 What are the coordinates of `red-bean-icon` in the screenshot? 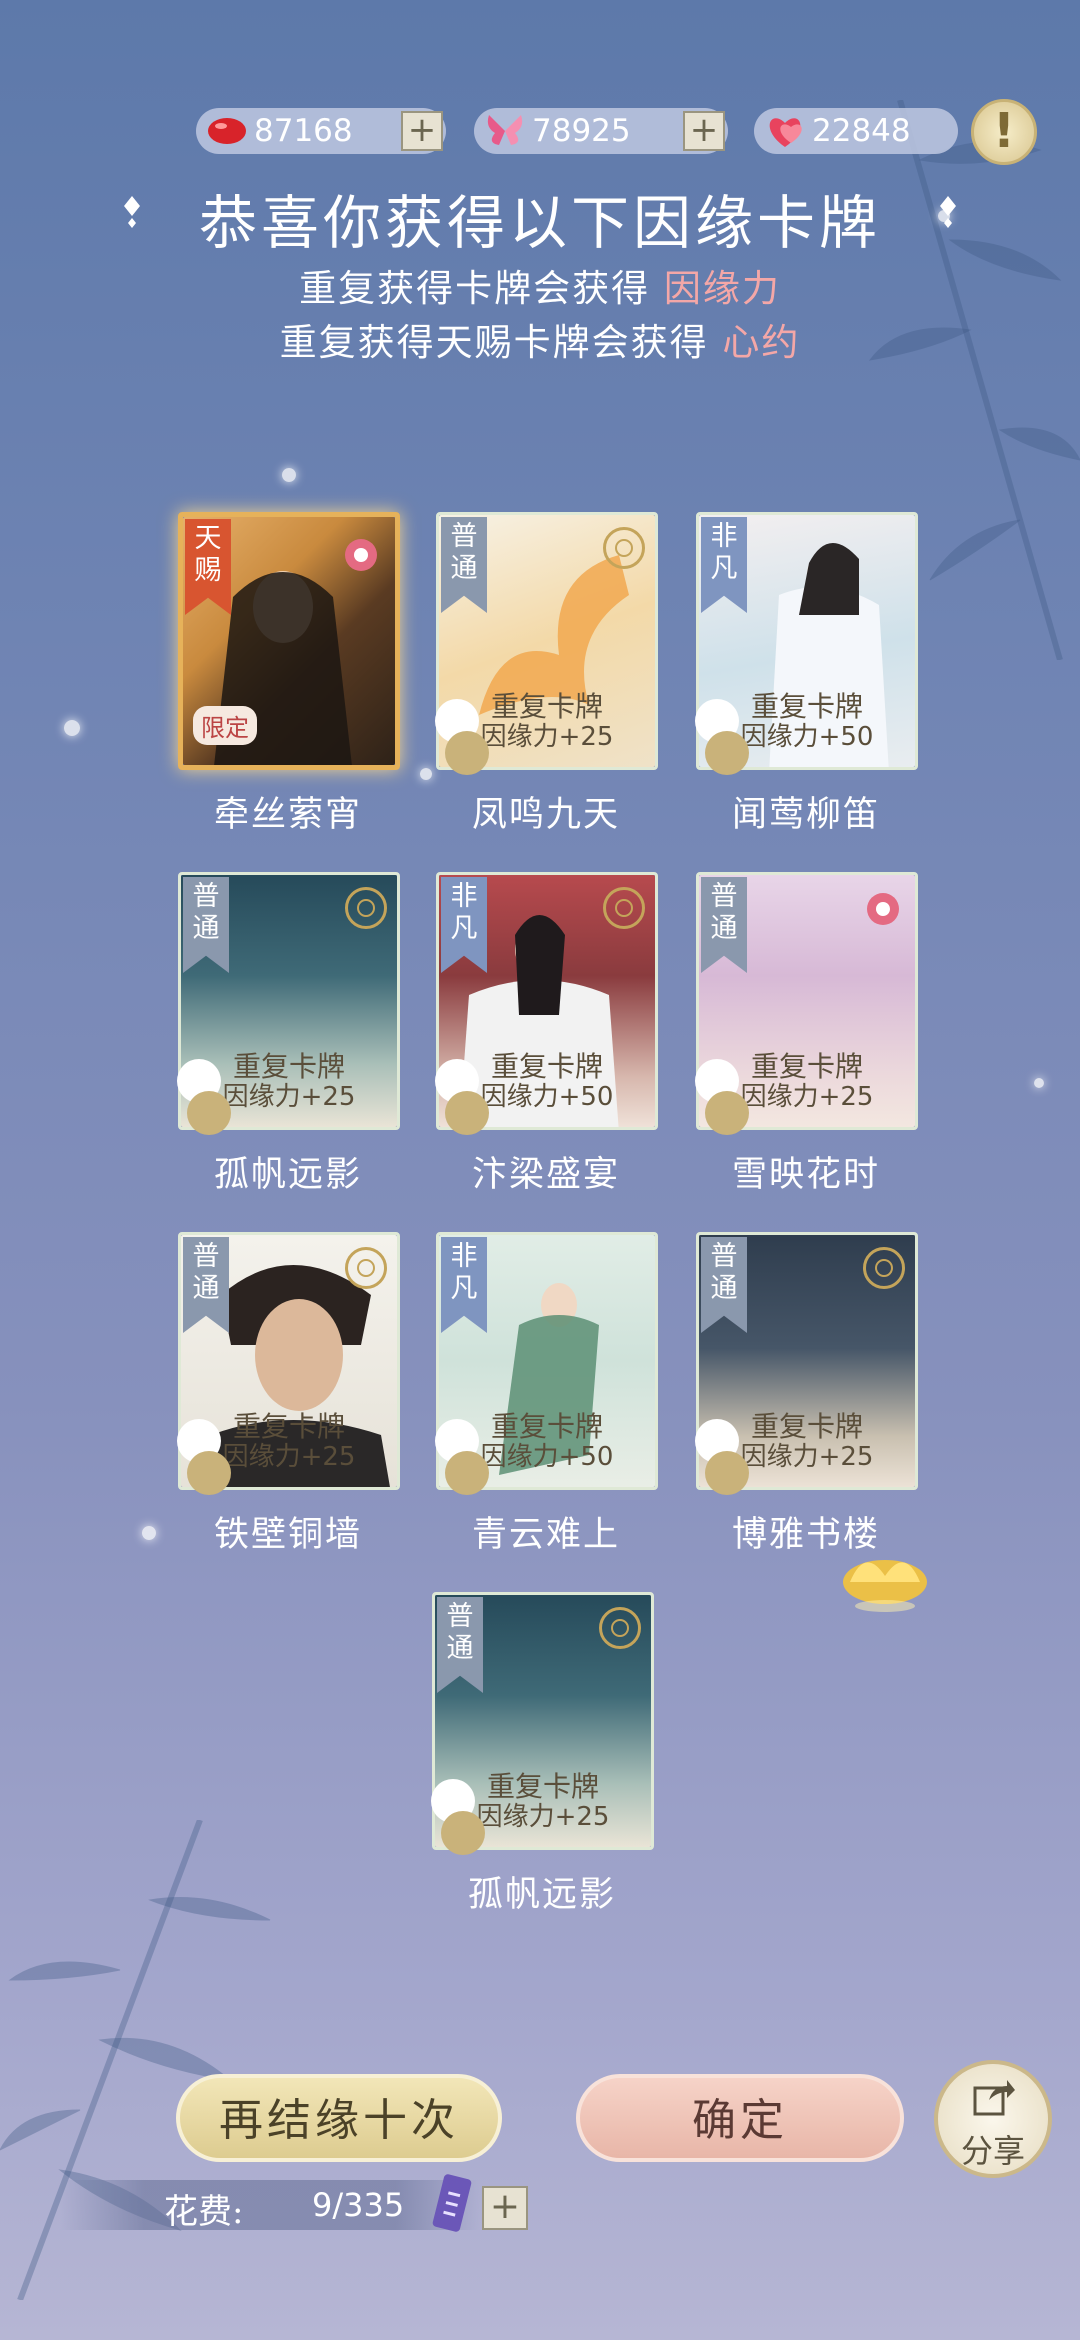 It's located at (227, 131).